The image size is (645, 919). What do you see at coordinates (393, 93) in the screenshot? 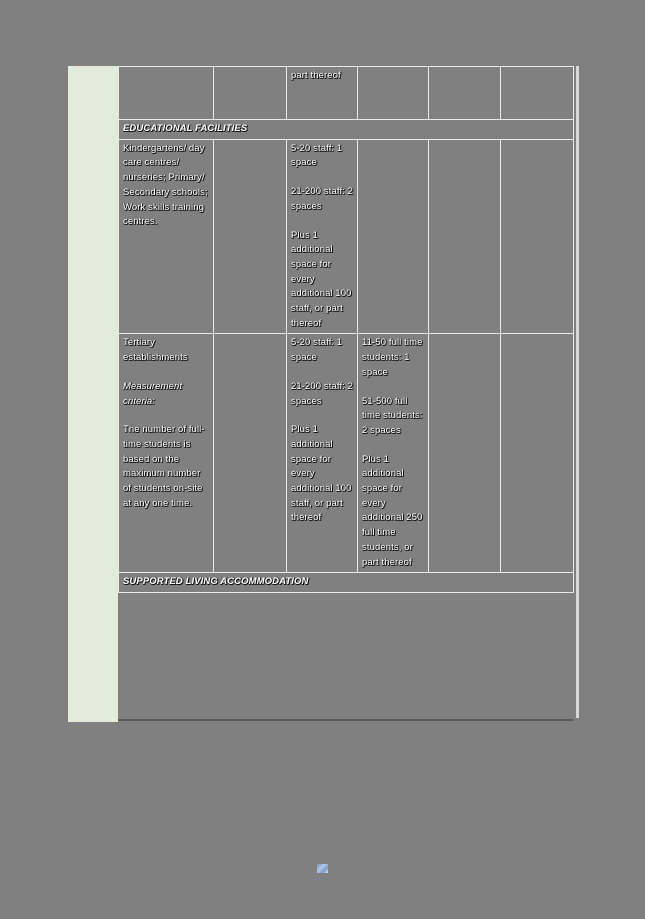
I see `cell-visitor-cycle-continuation` at bounding box center [393, 93].